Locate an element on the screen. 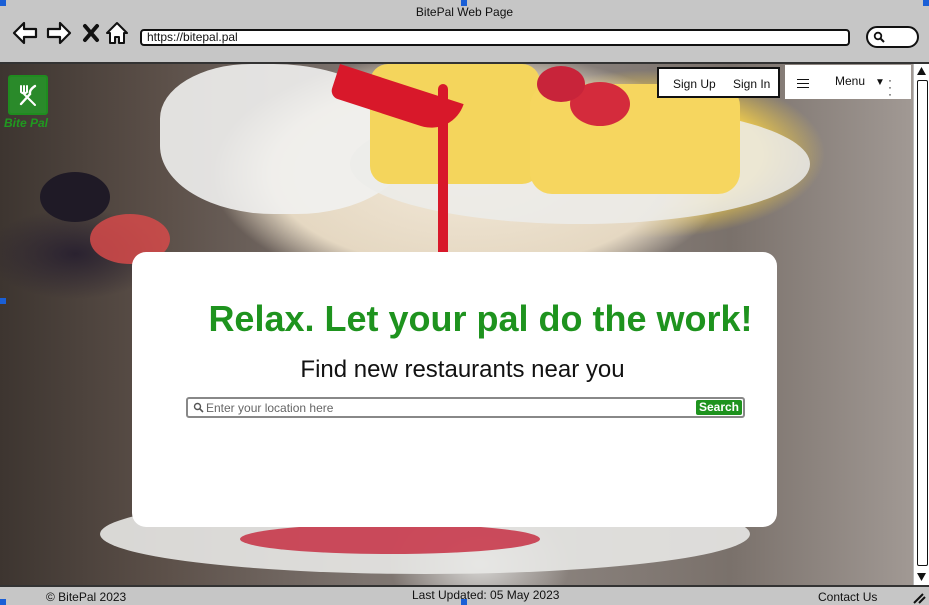 This screenshot has width=929, height=605. brand-name: Bite Pal is located at coordinates (26, 123).